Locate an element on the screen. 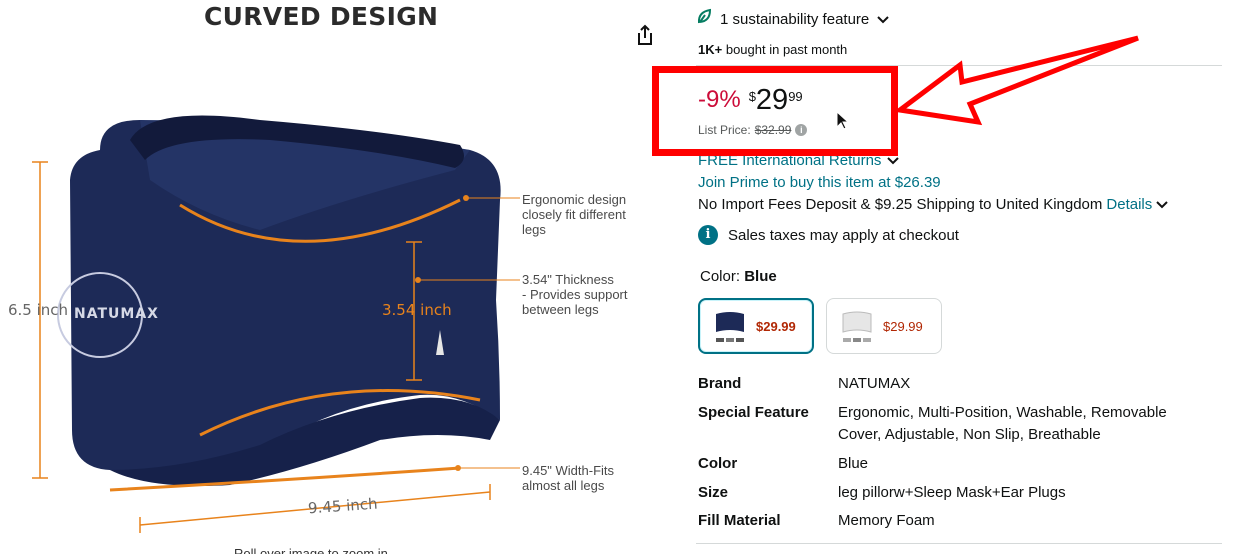 The height and width of the screenshot is (554, 1260). leaf-icon is located at coordinates (704, 19).